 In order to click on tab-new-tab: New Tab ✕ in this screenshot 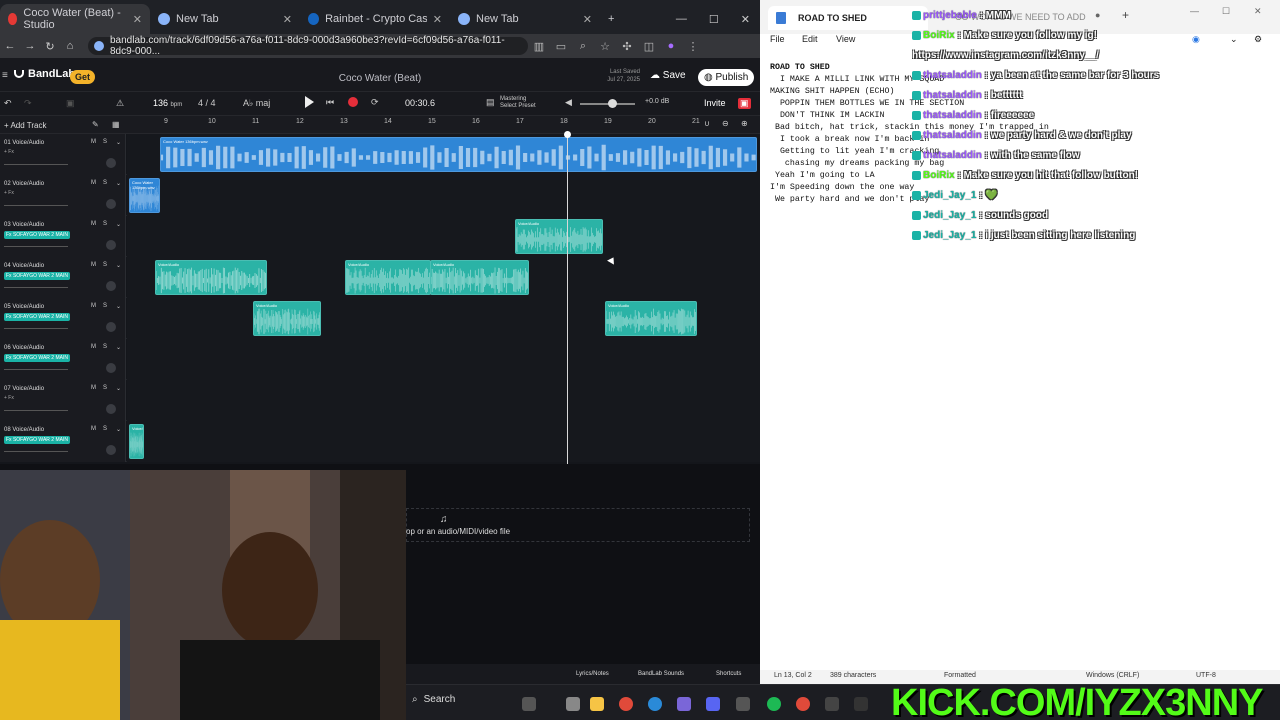, I will do `click(225, 19)`.